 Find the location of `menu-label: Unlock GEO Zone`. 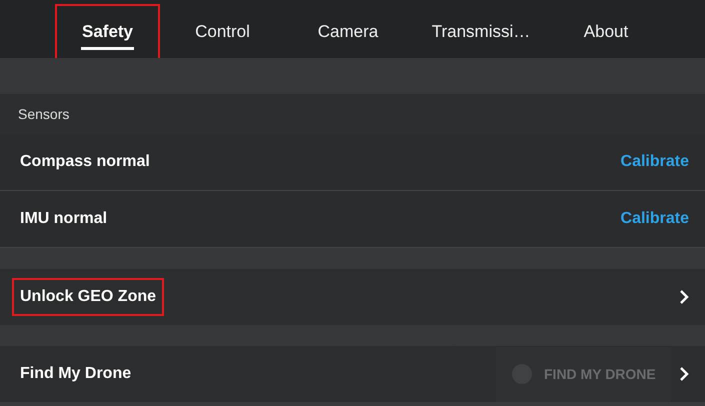

menu-label: Unlock GEO Zone is located at coordinates (88, 297).